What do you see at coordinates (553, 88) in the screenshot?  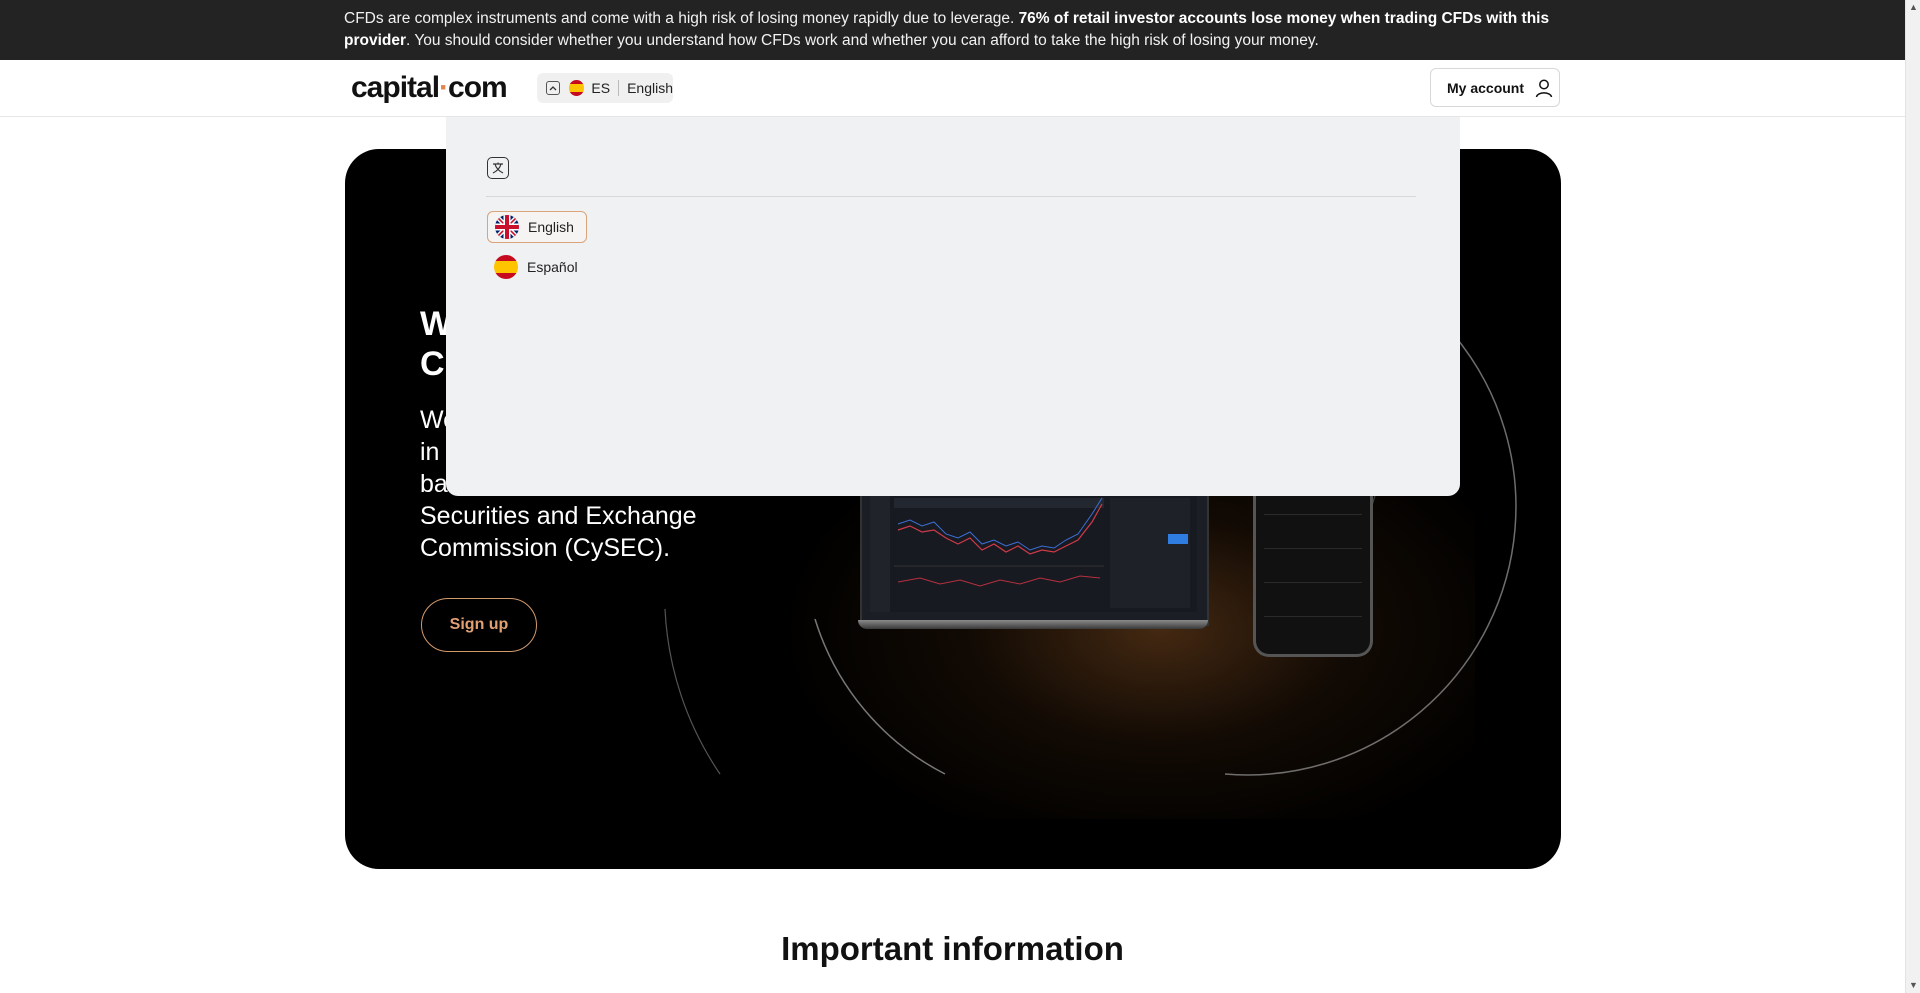 I see `chevron-up-icon` at bounding box center [553, 88].